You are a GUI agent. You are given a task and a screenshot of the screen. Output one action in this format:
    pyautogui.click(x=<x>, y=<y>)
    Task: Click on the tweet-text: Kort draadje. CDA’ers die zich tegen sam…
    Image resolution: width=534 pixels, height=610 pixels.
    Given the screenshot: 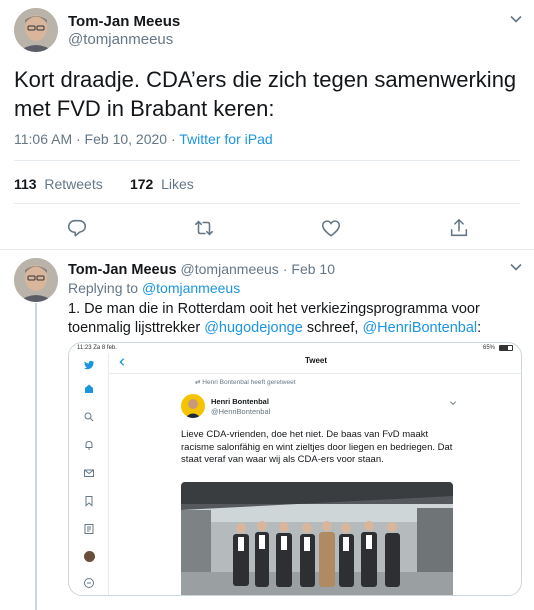 What is the action you would take?
    pyautogui.click(x=265, y=94)
    